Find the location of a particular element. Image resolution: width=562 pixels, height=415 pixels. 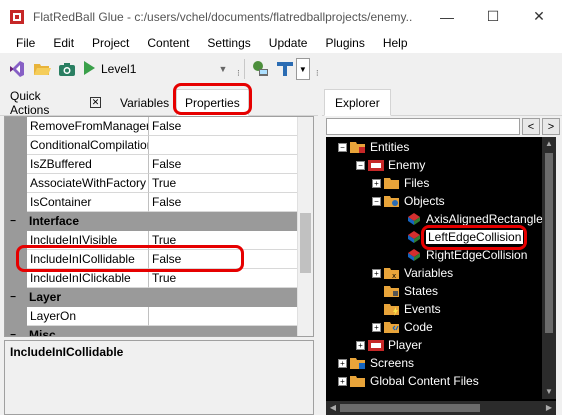

open-folder-icon is located at coordinates (42, 69).